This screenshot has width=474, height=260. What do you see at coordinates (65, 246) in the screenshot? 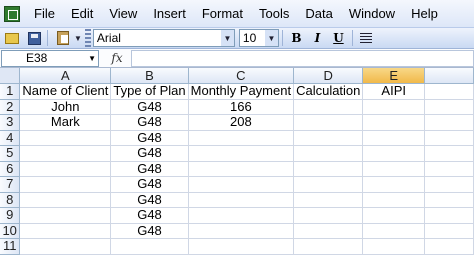
I see `cell-a11` at bounding box center [65, 246].